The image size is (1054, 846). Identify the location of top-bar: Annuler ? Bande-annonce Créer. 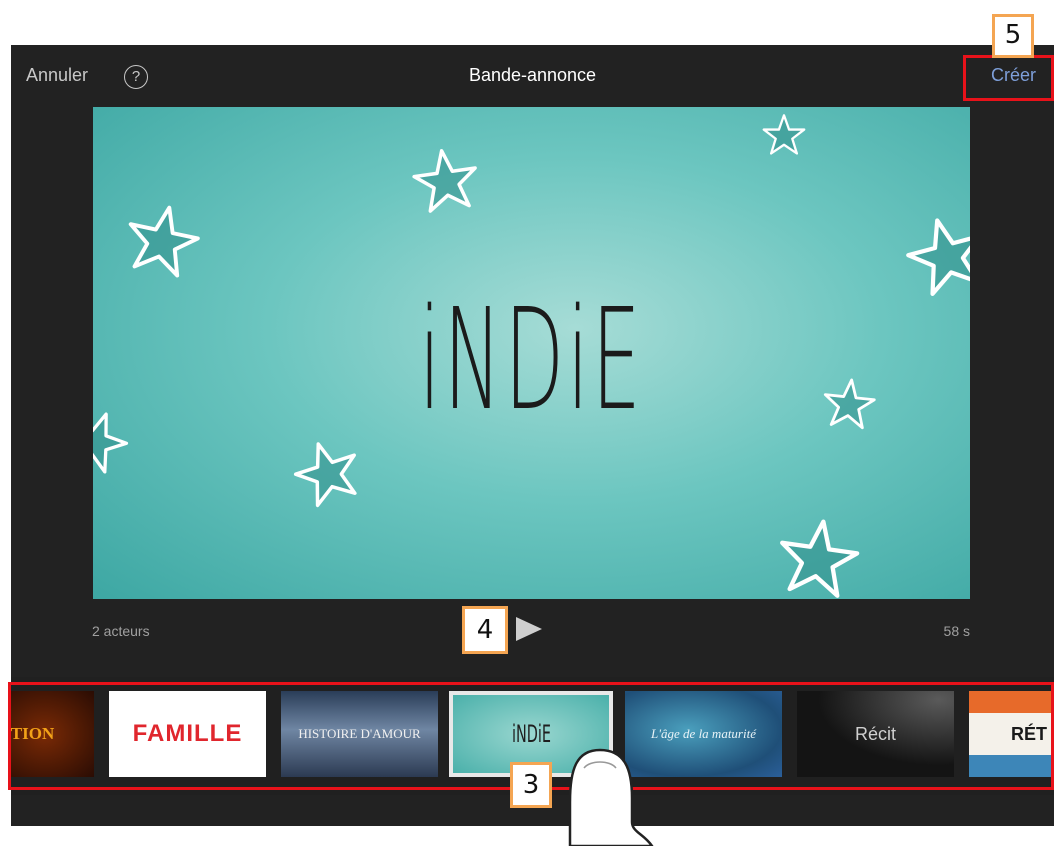
(532, 76).